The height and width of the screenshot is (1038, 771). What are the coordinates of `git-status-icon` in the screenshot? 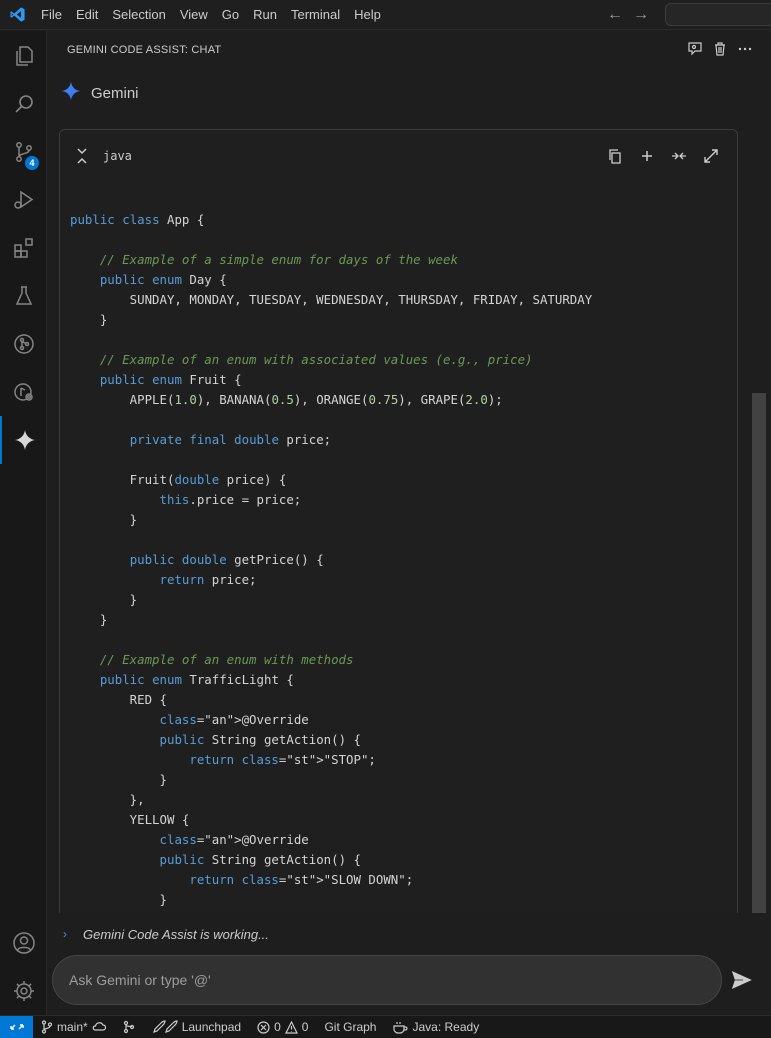 It's located at (129, 1027).